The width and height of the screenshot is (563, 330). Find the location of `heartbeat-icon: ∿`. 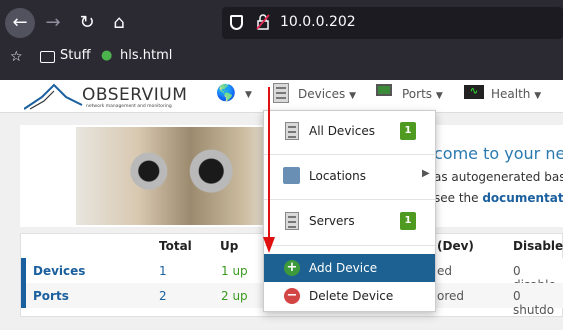

heartbeat-icon: ∿ is located at coordinates (474, 92).